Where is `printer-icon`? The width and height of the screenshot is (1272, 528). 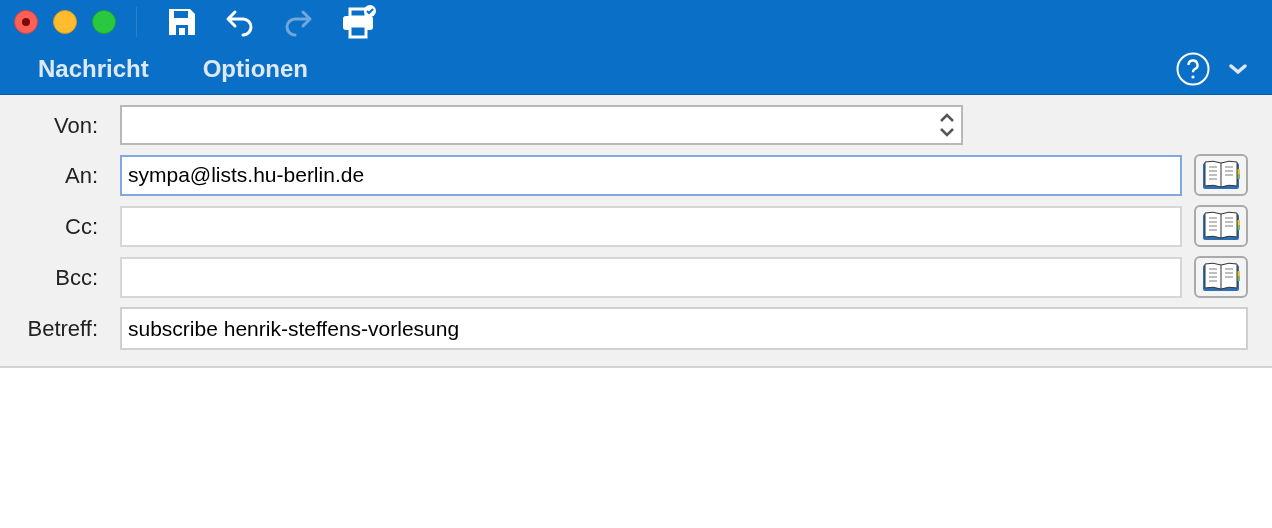 printer-icon is located at coordinates (359, 21).